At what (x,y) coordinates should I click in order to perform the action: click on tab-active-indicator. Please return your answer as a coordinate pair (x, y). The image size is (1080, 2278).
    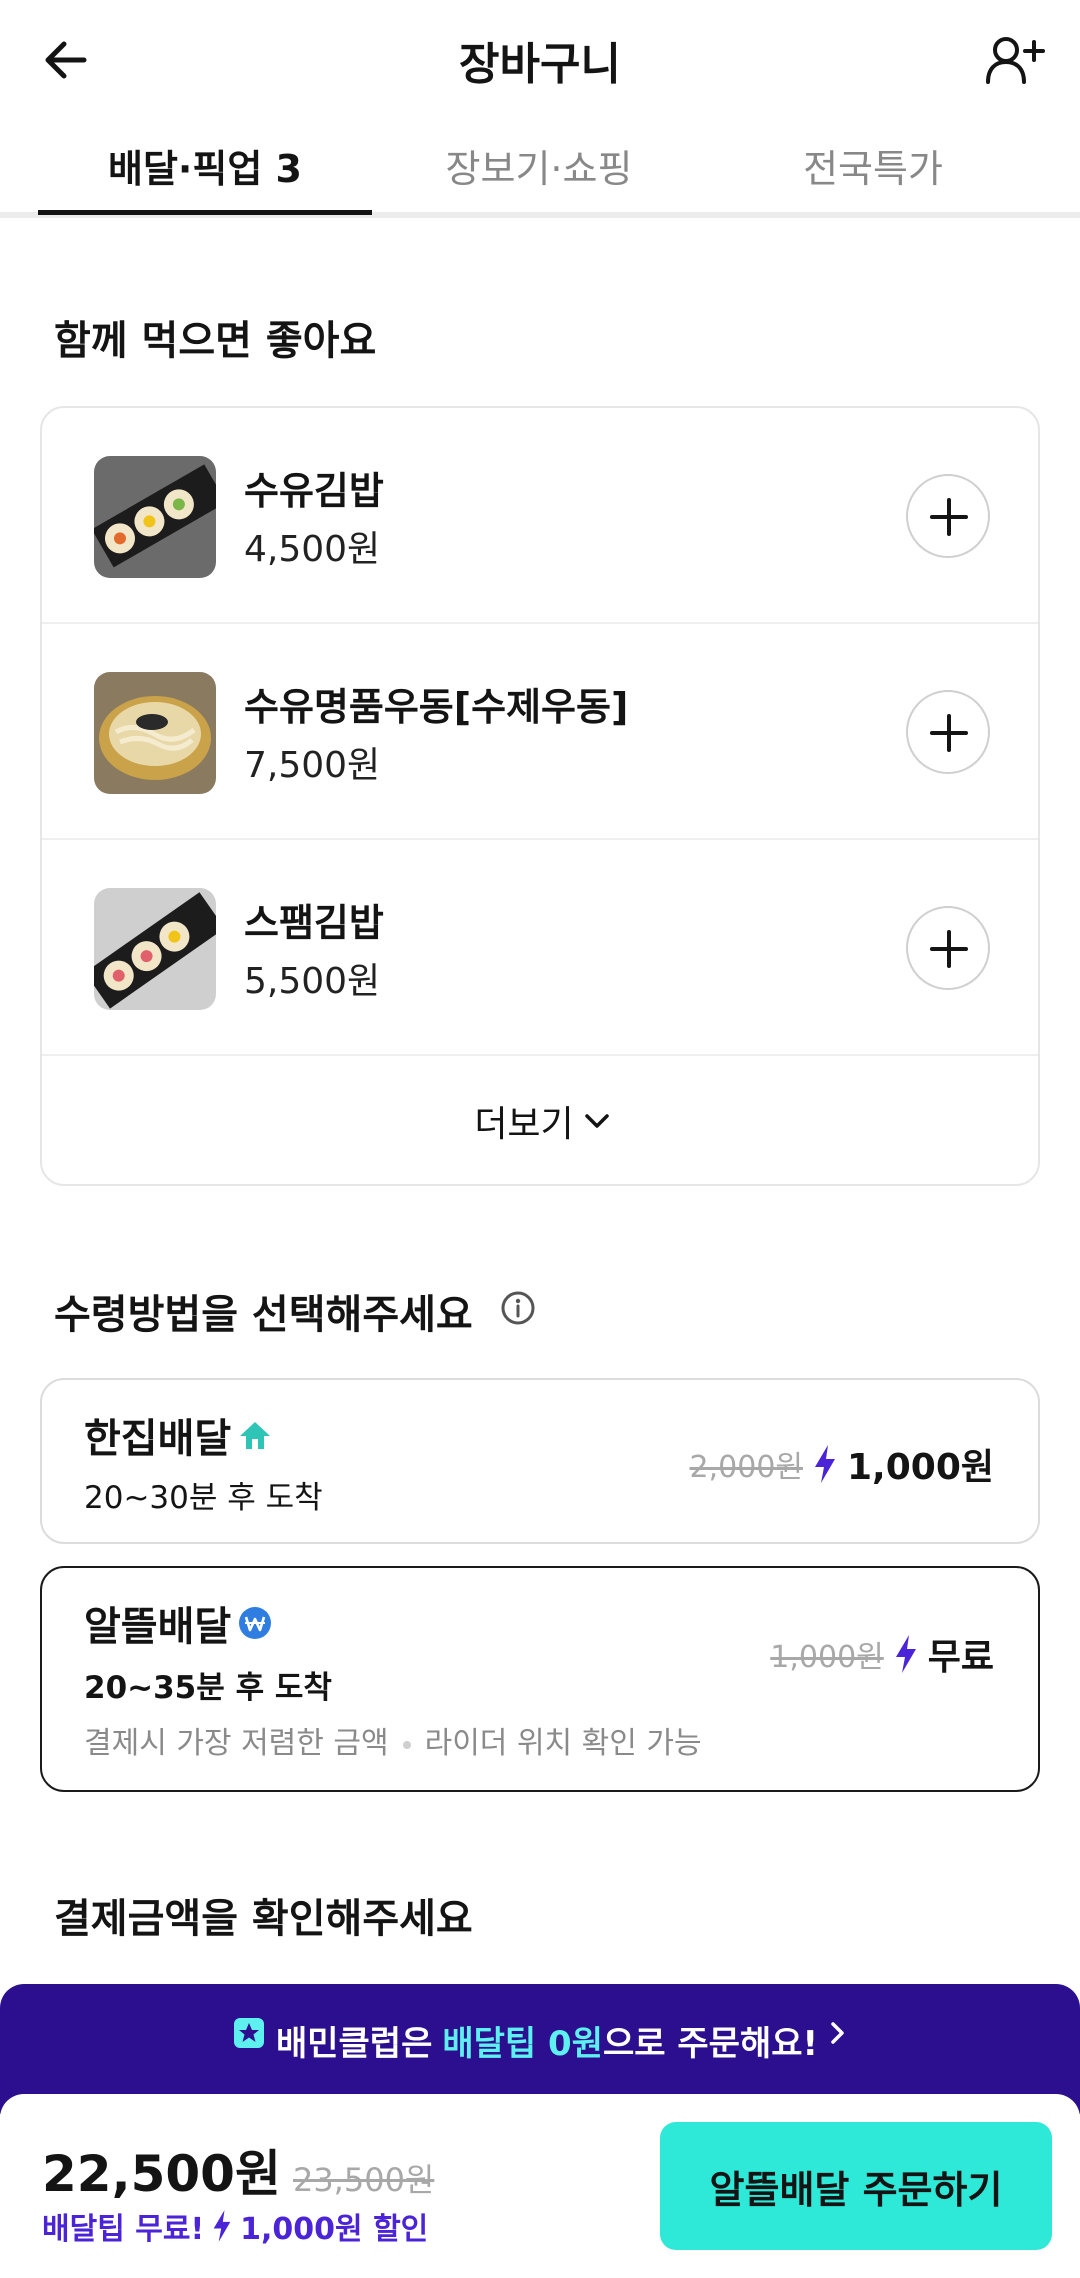
    Looking at the image, I should click on (205, 212).